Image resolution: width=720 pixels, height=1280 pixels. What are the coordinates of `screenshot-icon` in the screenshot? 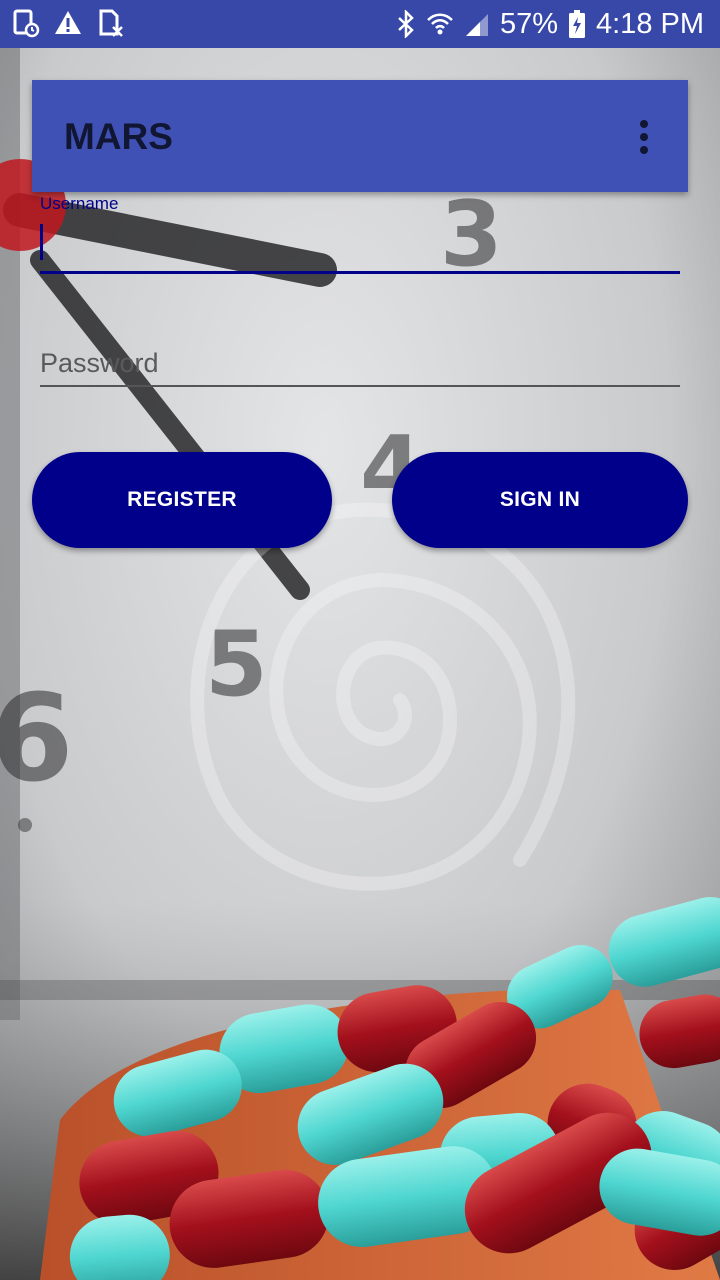 It's located at (26, 23).